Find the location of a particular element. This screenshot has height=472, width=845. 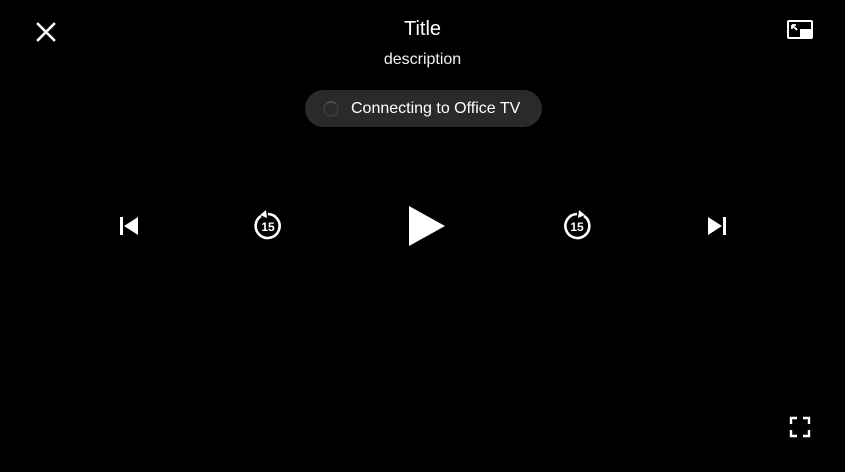

skip-next-icon is located at coordinates (717, 226).